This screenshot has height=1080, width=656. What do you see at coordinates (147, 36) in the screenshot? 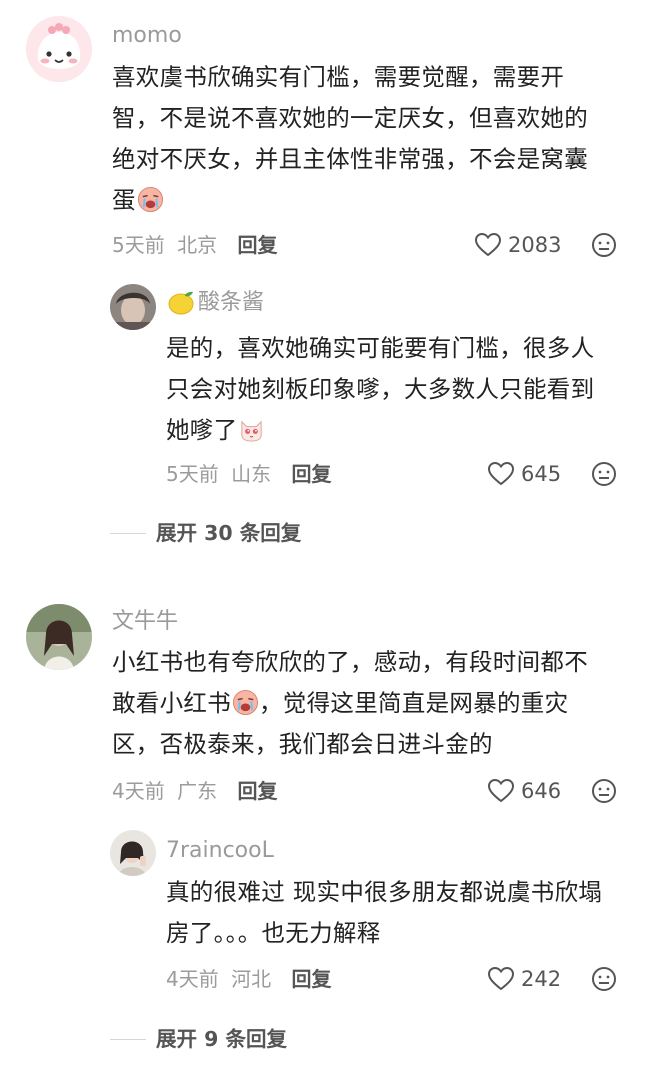
I see `comment-author: momo` at bounding box center [147, 36].